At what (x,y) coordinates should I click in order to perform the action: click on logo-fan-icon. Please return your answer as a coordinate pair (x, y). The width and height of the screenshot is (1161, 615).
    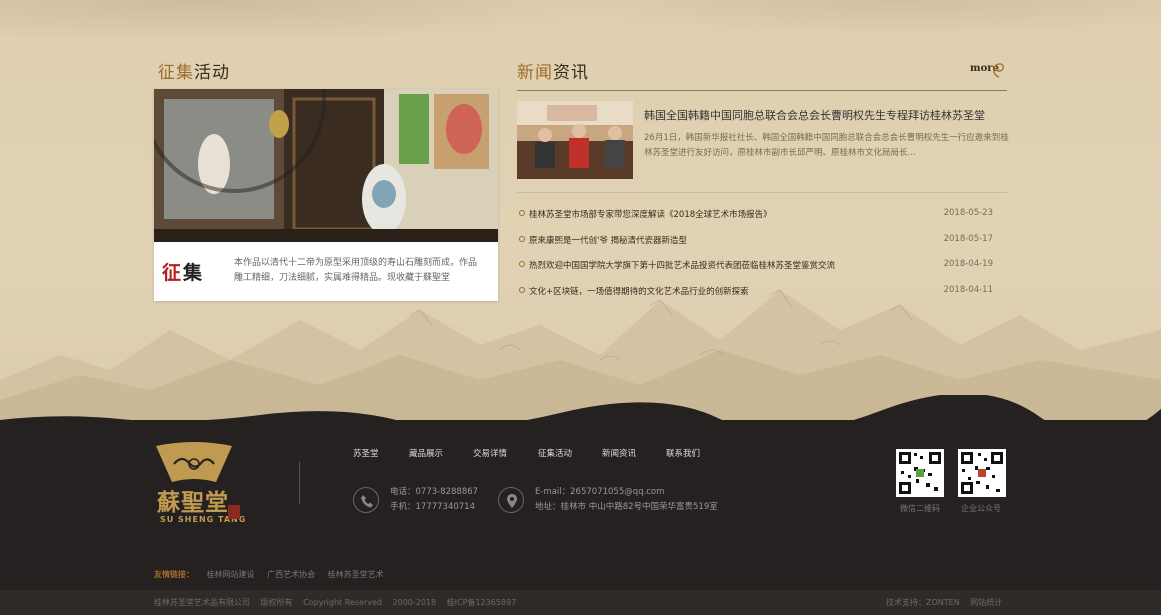
    Looking at the image, I should click on (194, 462).